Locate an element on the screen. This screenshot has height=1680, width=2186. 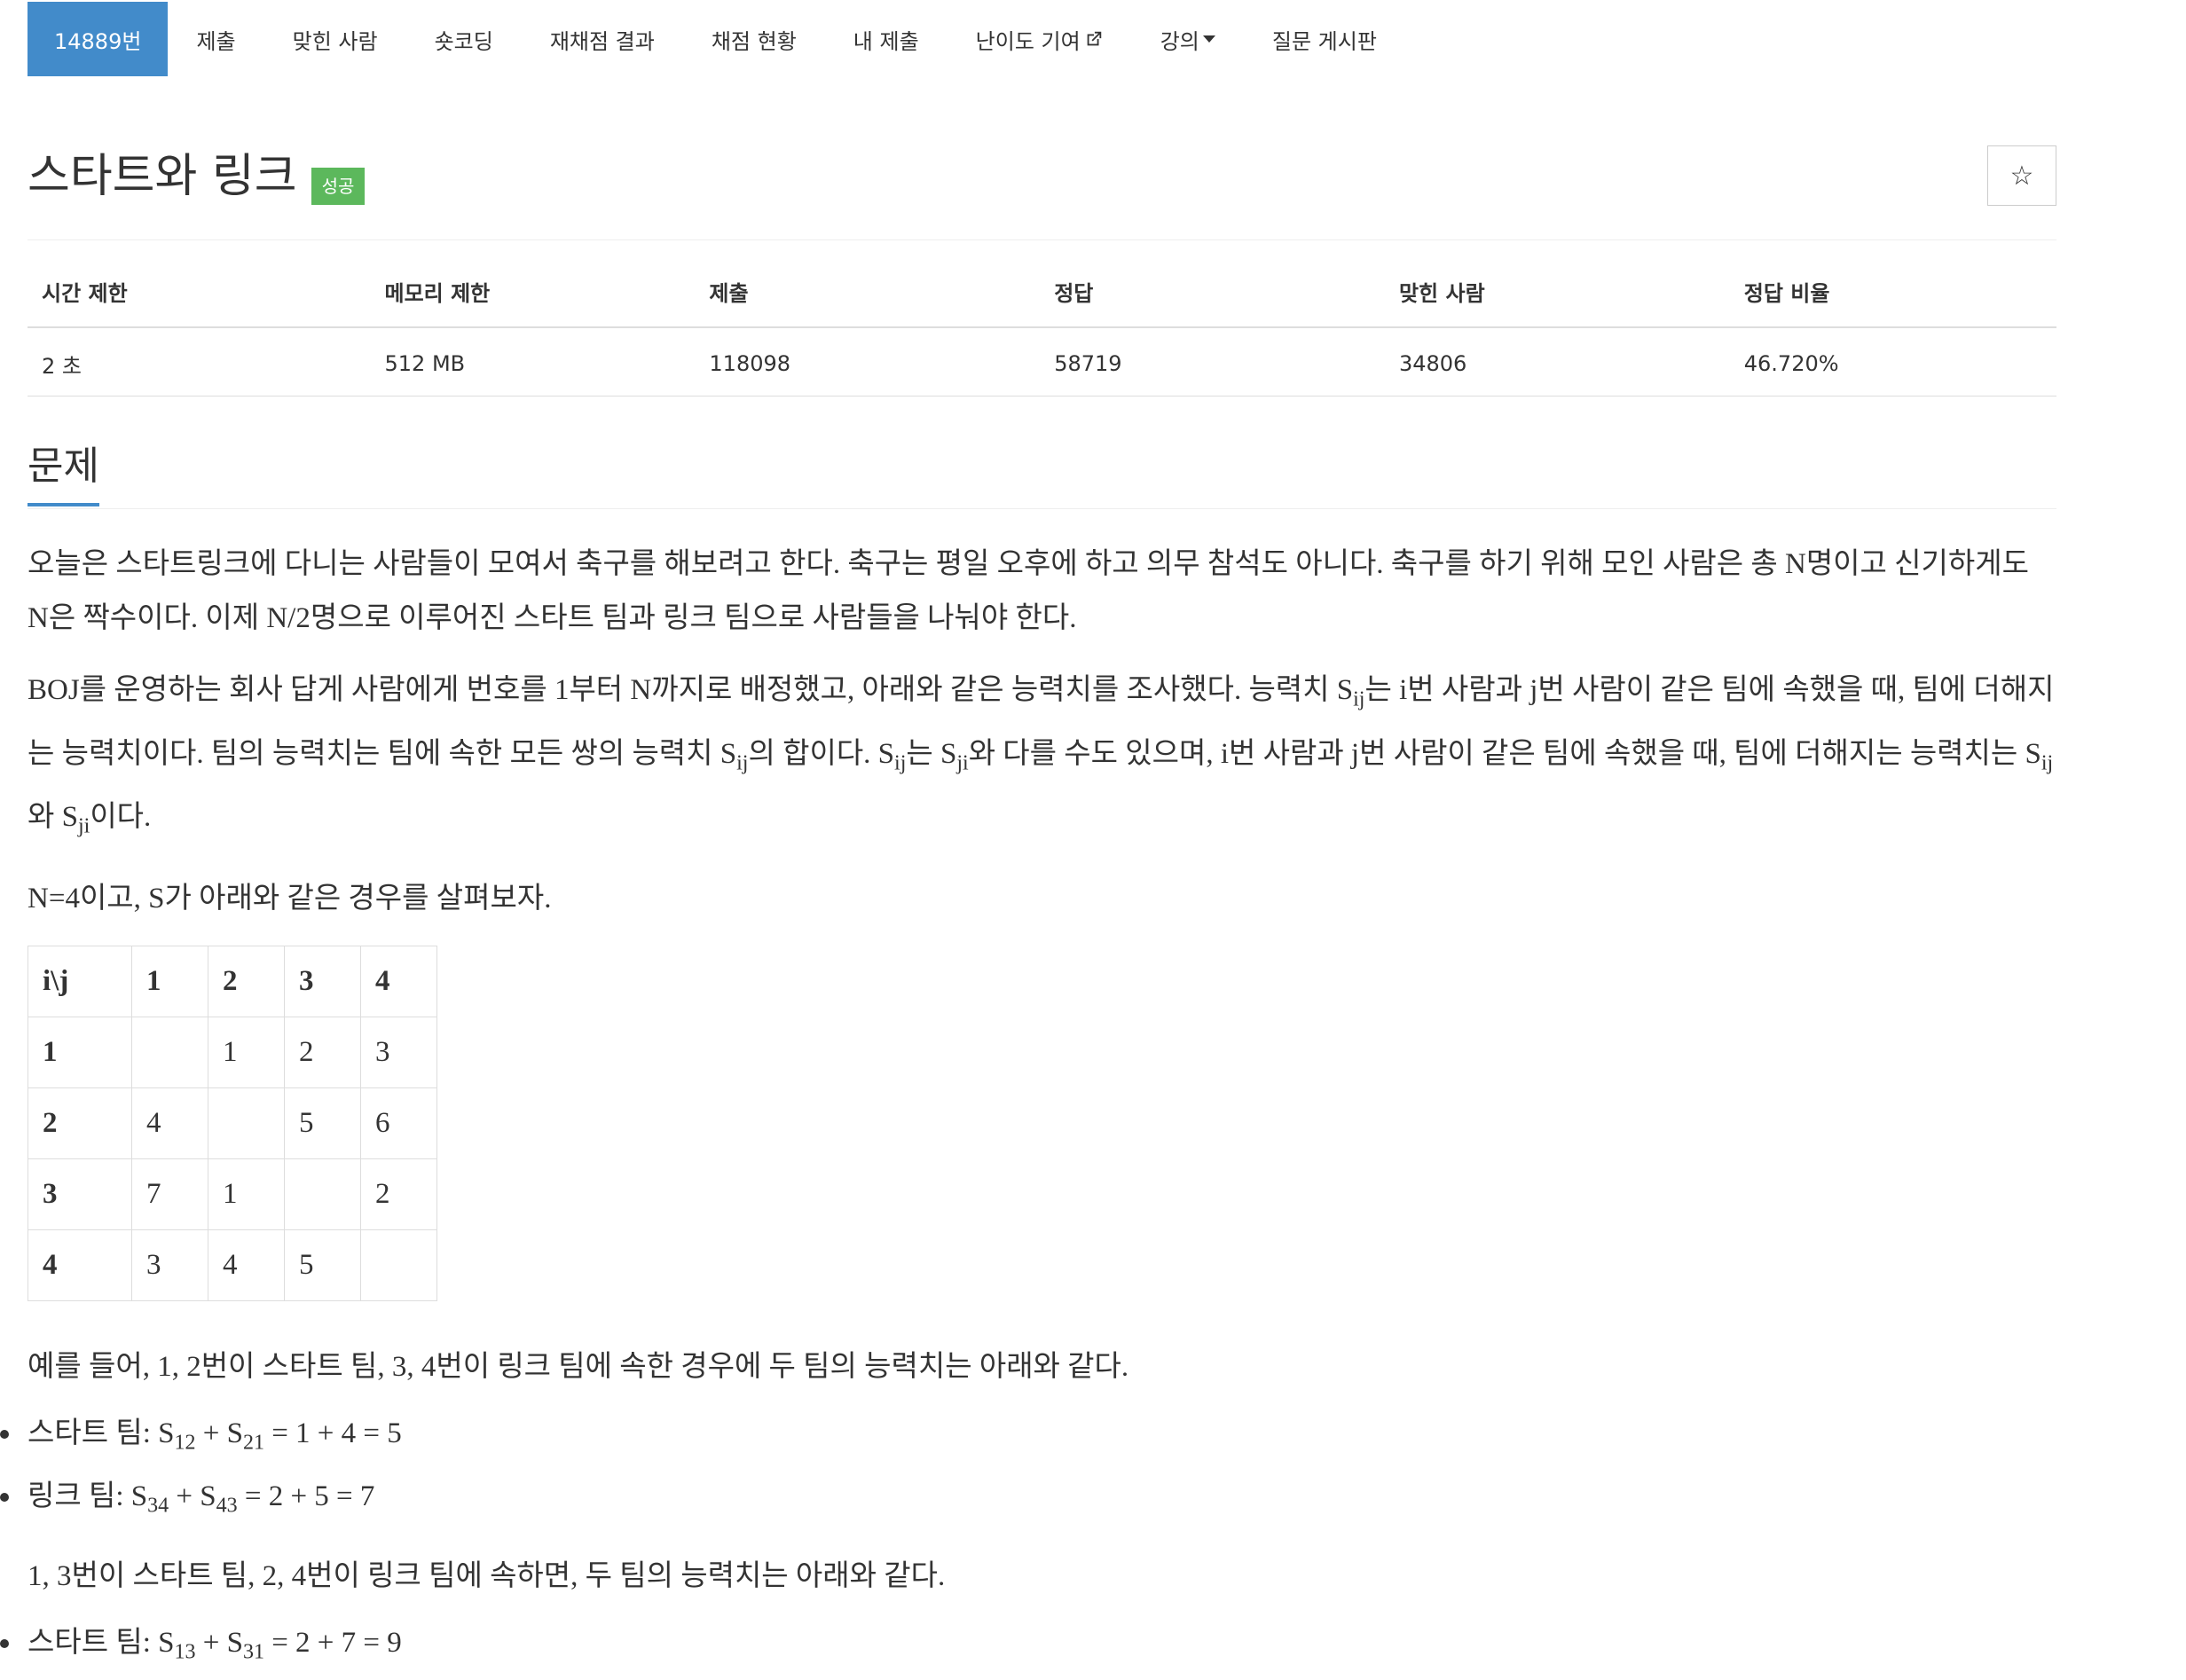
nav-difficulty-label: 난이도 기여 is located at coordinates (1028, 41).